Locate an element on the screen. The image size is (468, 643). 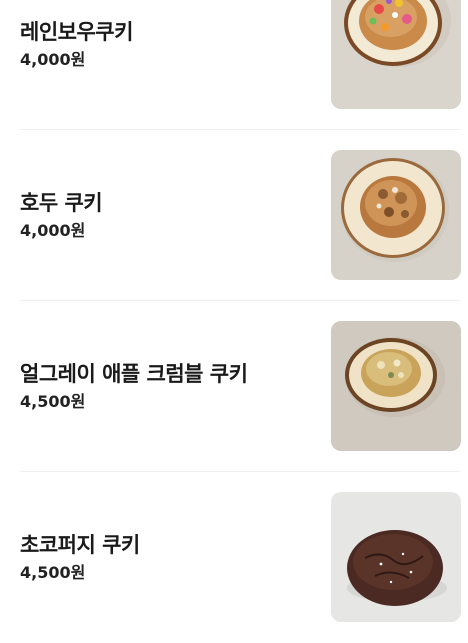
menu-item-name: 얼그레이 애플 크럼블 쿠키 is located at coordinates (134, 373).